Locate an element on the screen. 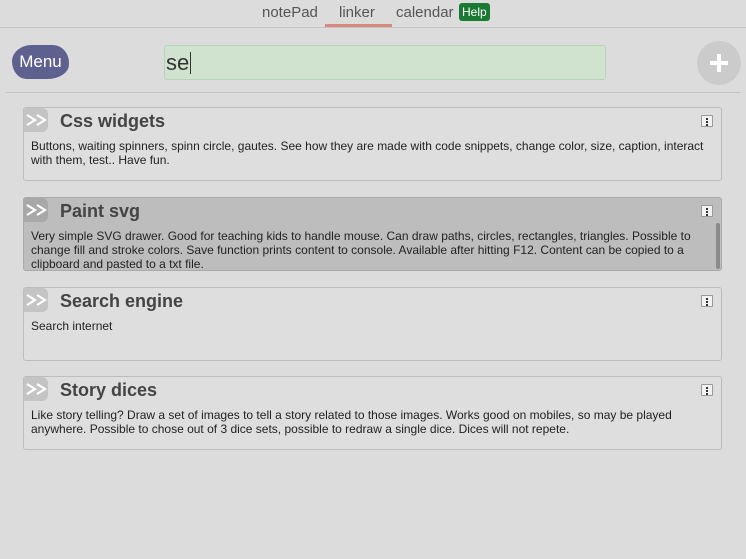 The width and height of the screenshot is (746, 559). help-button: Help is located at coordinates (474, 12).